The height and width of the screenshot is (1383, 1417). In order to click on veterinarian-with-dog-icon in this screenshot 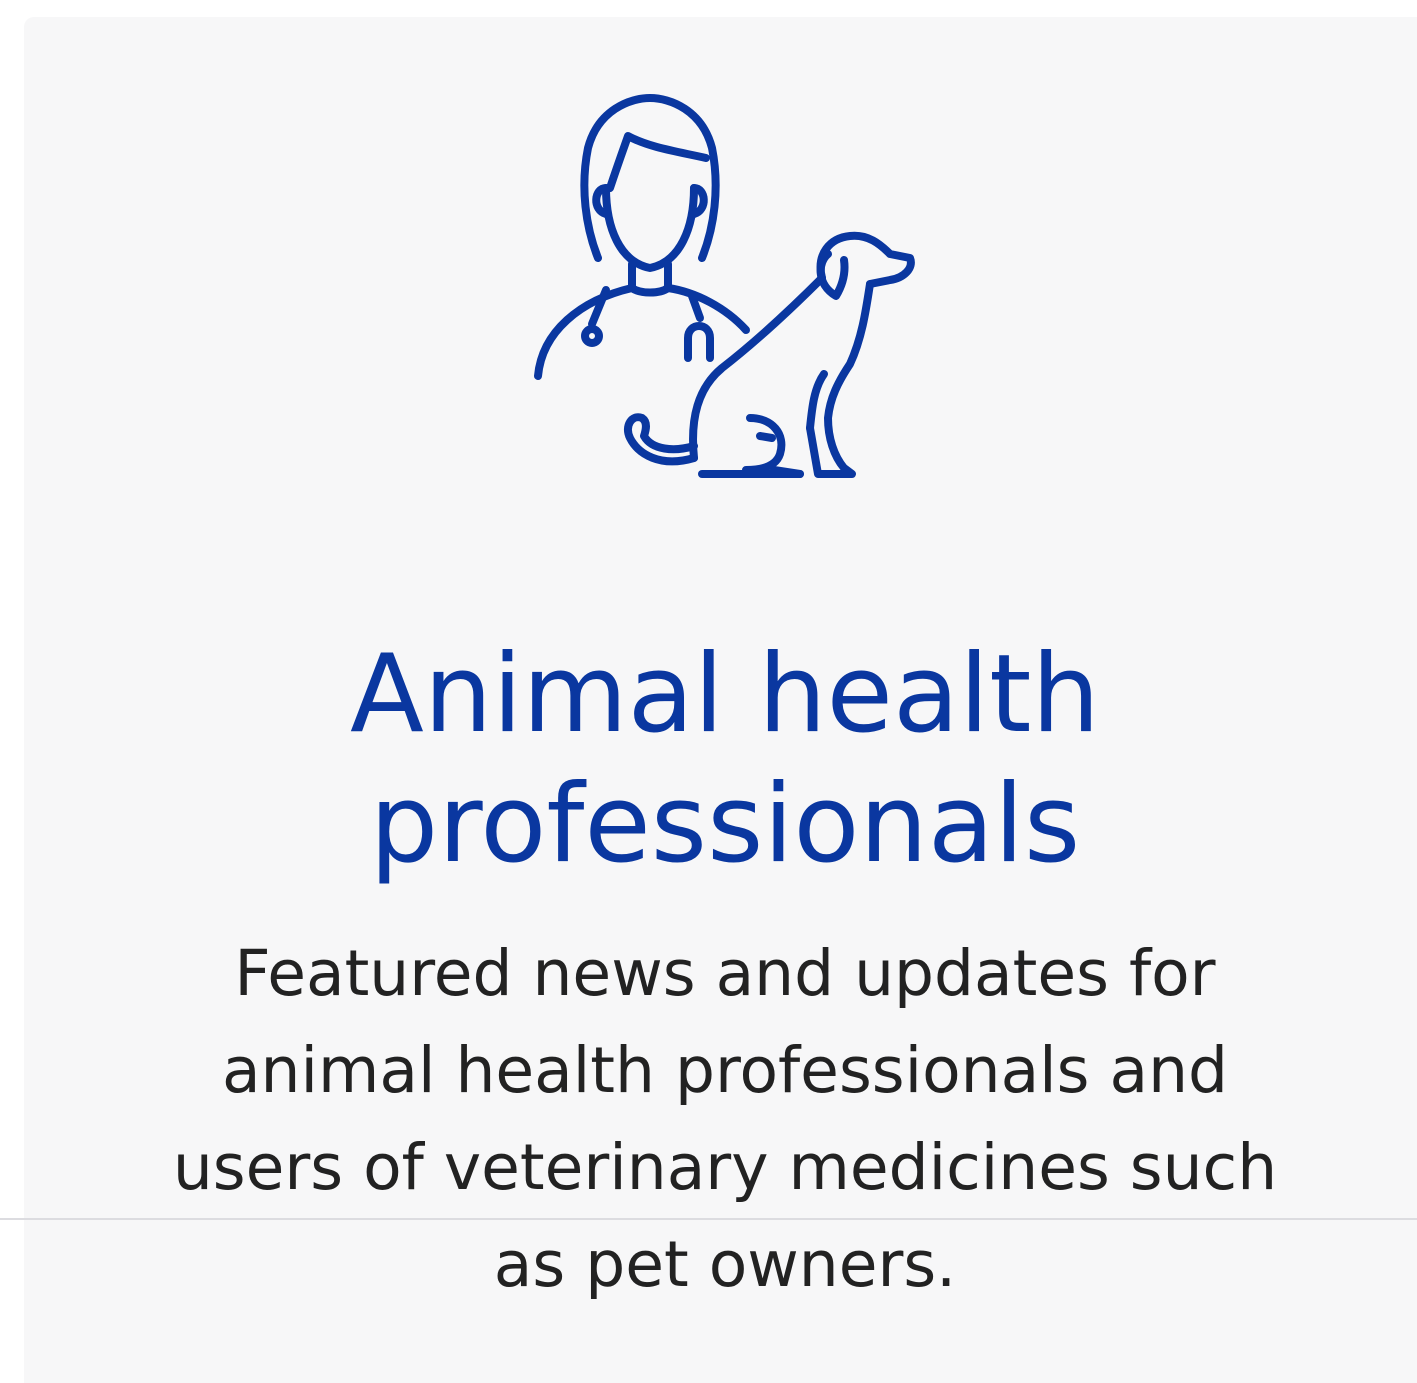, I will do `click(720, 288)`.